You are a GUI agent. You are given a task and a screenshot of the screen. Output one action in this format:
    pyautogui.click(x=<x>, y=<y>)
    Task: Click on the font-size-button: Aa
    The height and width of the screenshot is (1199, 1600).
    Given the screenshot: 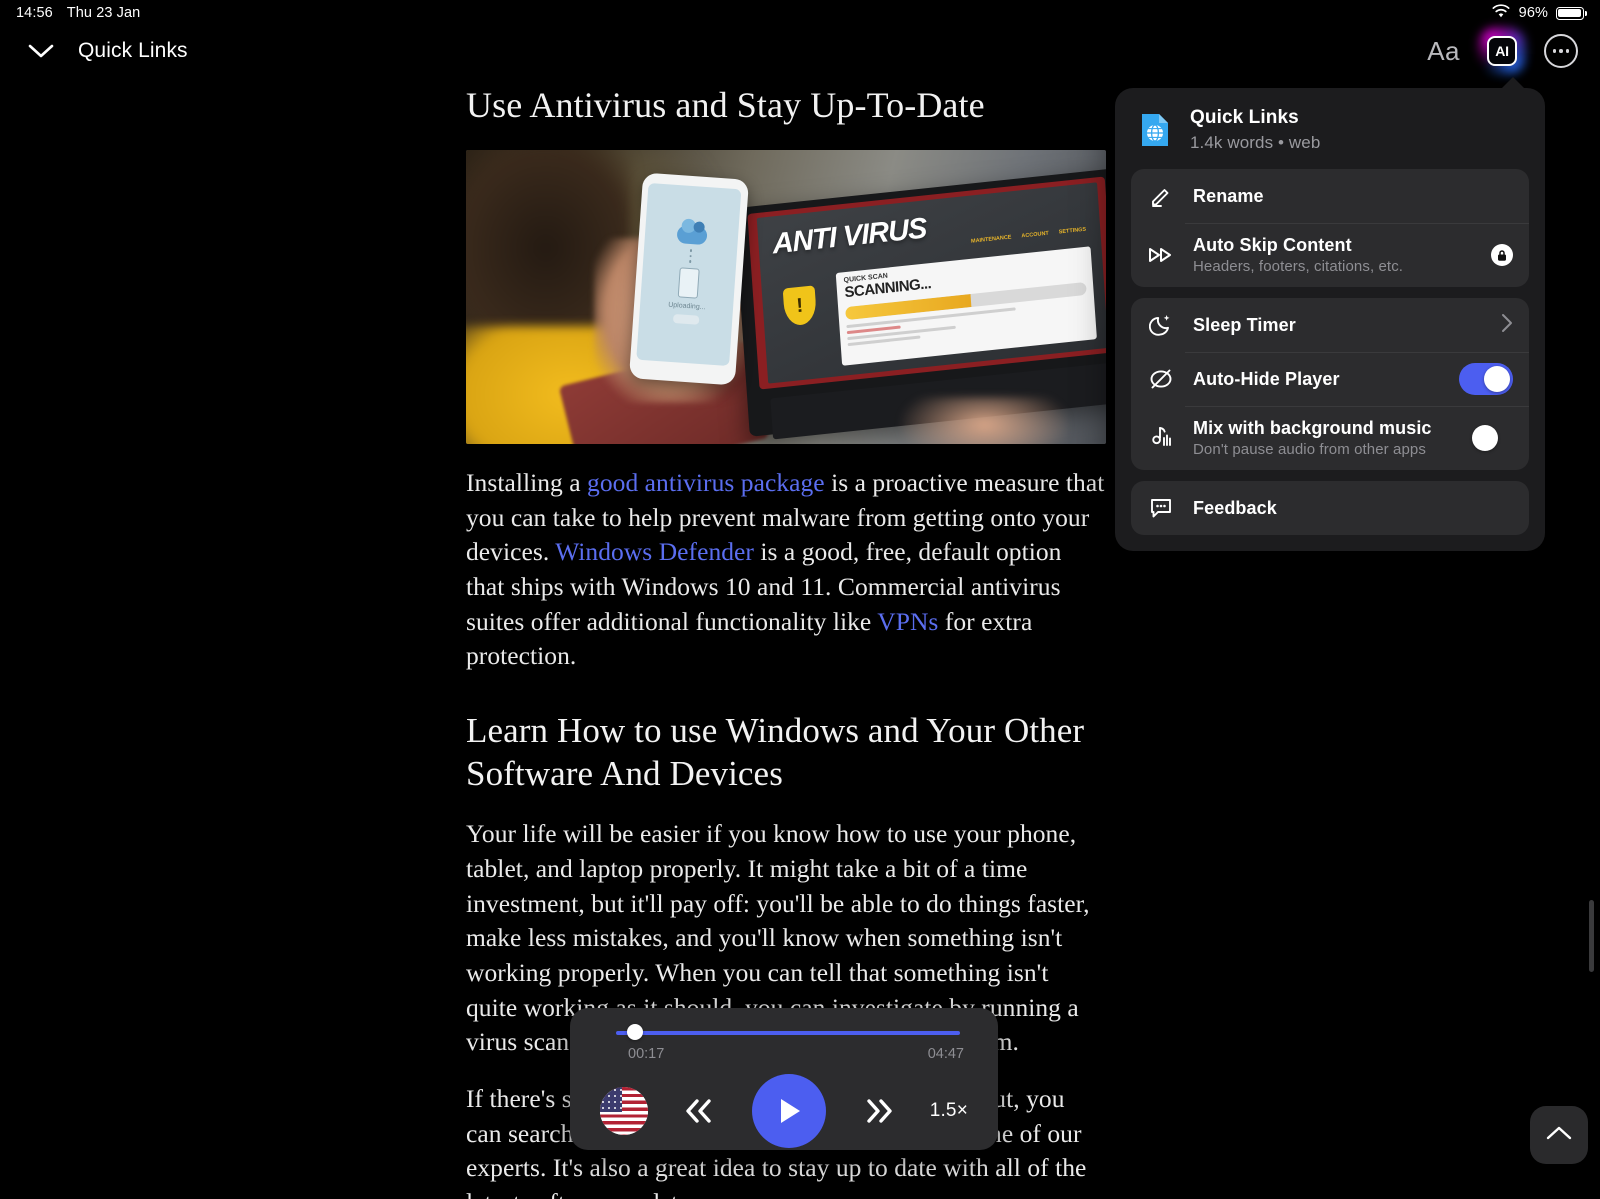 What is the action you would take?
    pyautogui.click(x=1443, y=51)
    